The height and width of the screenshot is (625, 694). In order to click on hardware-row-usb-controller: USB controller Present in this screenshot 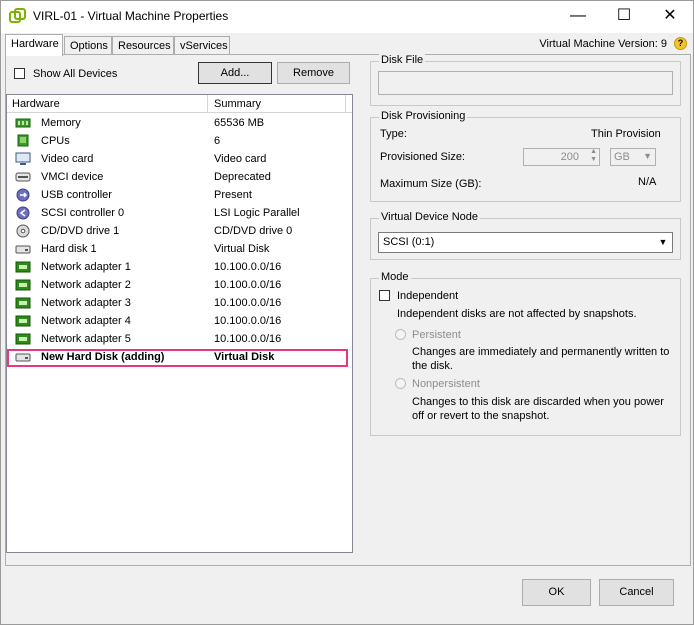, I will do `click(179, 195)`.